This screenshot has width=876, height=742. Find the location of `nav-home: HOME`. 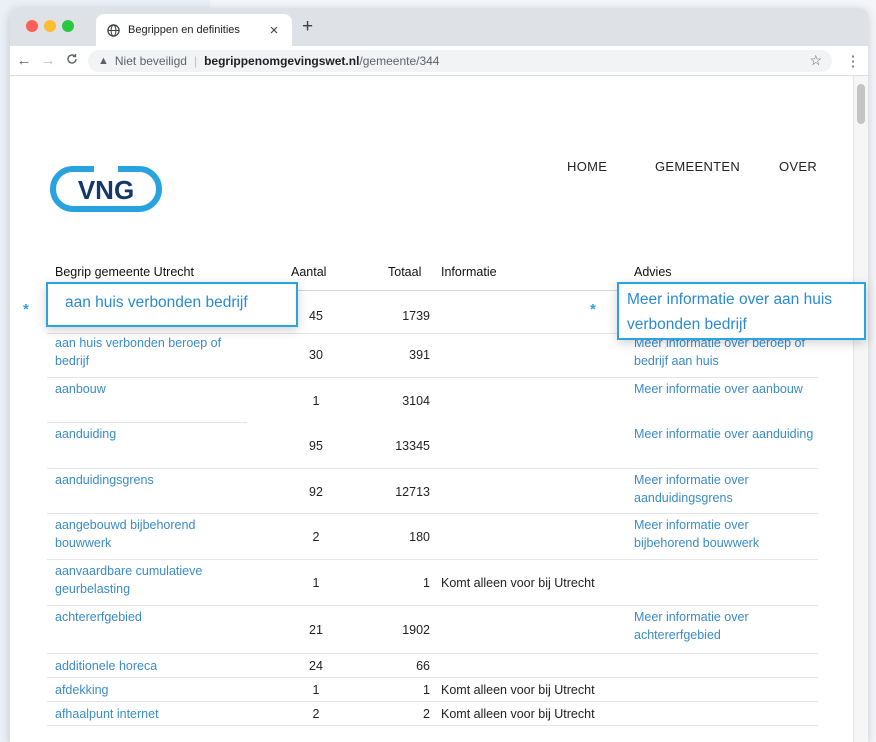

nav-home: HOME is located at coordinates (587, 166).